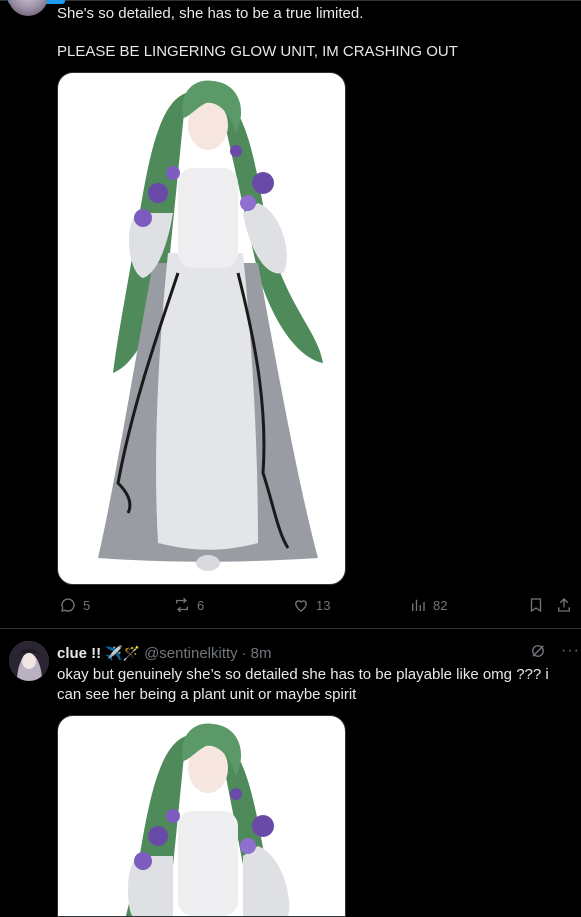 The height and width of the screenshot is (917, 581). I want to click on top-border, so click(290, 0).